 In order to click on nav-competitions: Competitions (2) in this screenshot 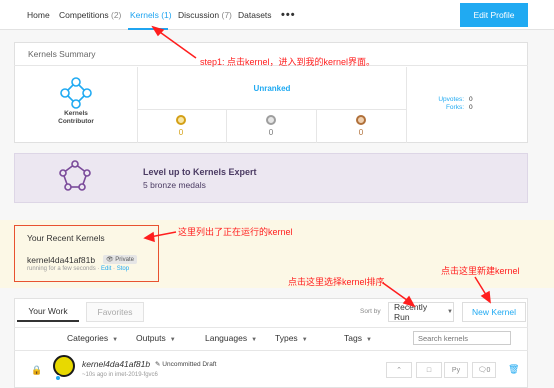, I will do `click(90, 15)`.